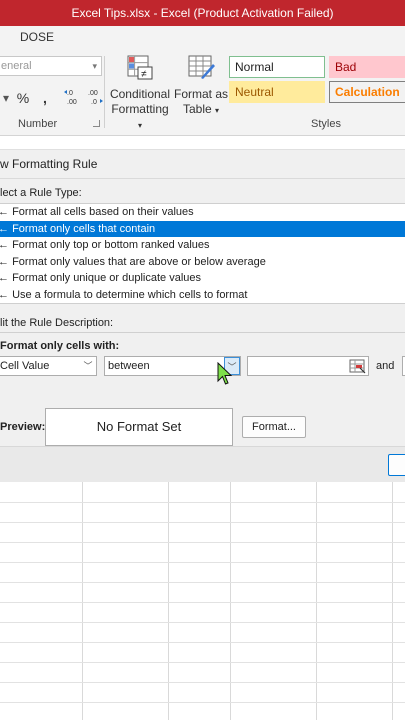 The height and width of the screenshot is (720, 405). I want to click on condition-dropdown: Cell Value ﹀, so click(48, 366).